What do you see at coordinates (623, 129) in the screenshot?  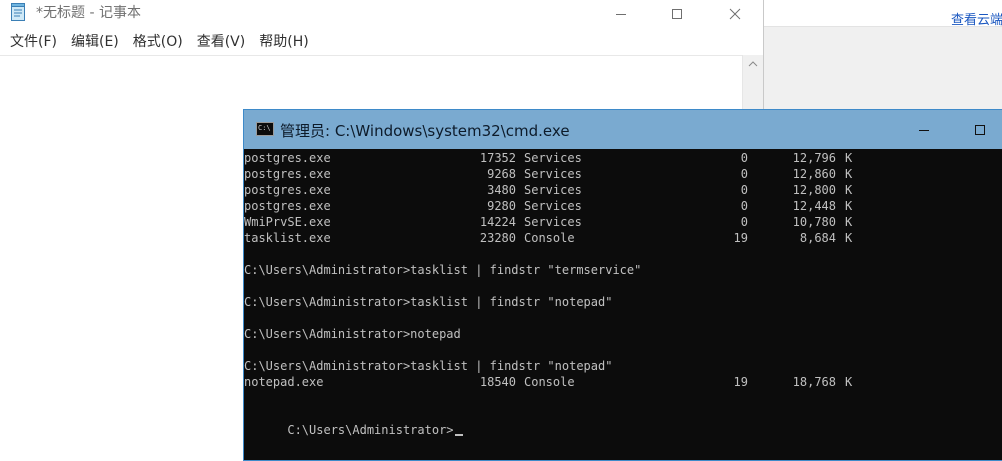 I see `cmd-titlebar: C:\ 管理员: C:\Windows\system32\cmd.exe` at bounding box center [623, 129].